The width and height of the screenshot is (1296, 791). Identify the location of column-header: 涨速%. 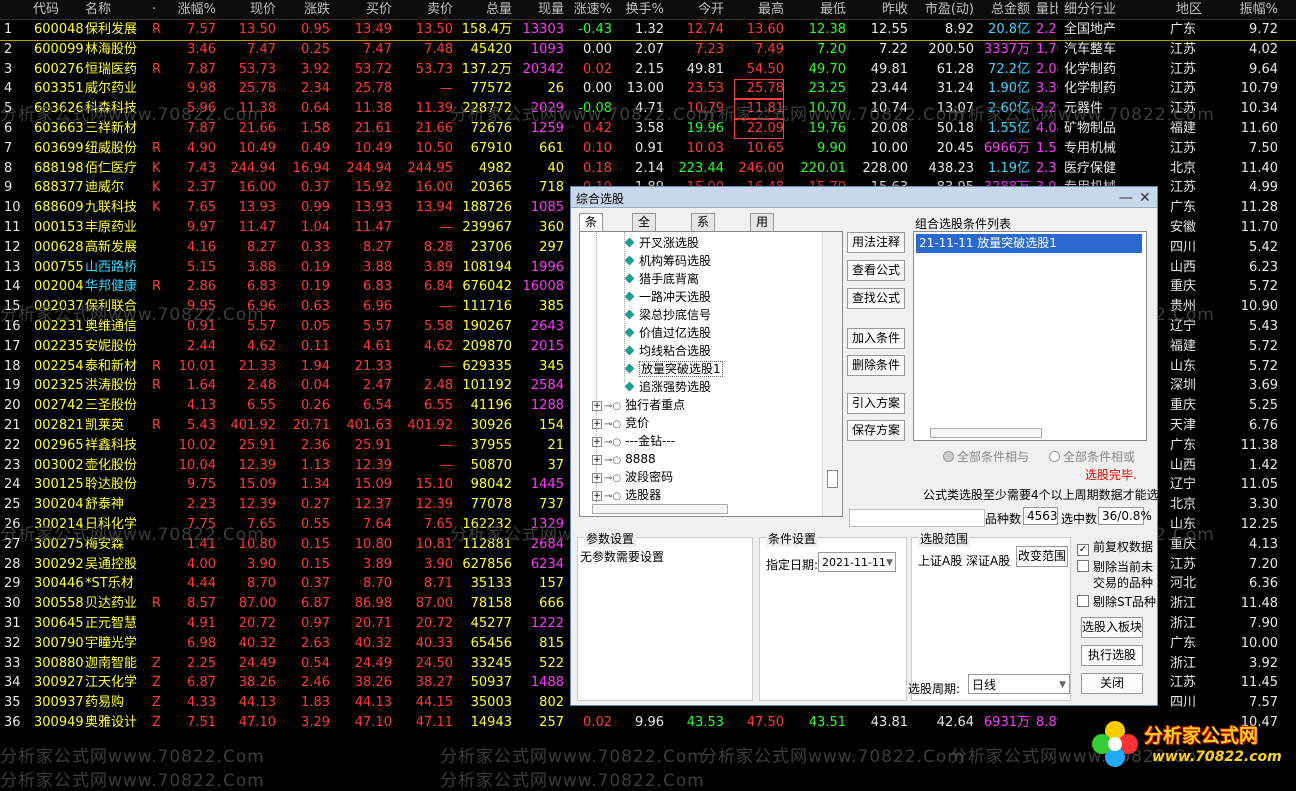
(586, 10).